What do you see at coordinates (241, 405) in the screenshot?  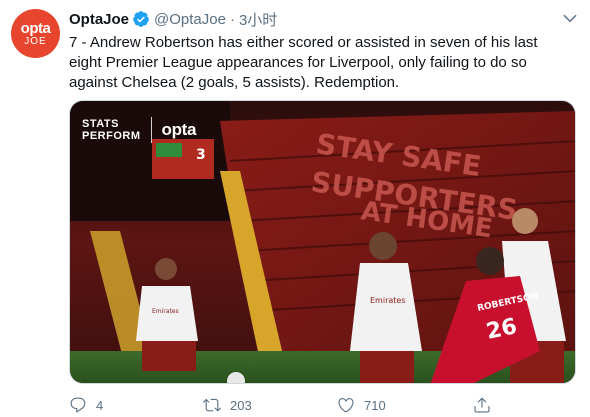 I see `retweet-count: 203` at bounding box center [241, 405].